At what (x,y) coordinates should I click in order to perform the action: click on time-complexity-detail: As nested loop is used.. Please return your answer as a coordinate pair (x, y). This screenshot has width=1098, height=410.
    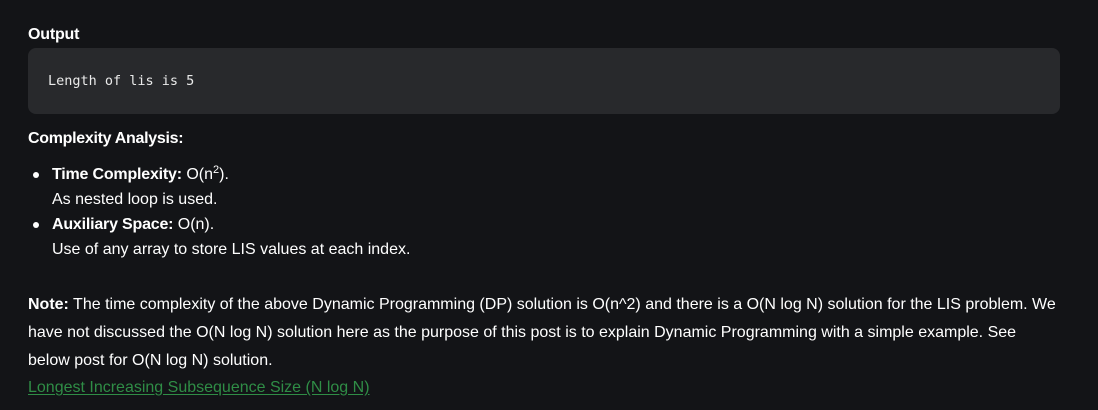
    Looking at the image, I should click on (135, 199).